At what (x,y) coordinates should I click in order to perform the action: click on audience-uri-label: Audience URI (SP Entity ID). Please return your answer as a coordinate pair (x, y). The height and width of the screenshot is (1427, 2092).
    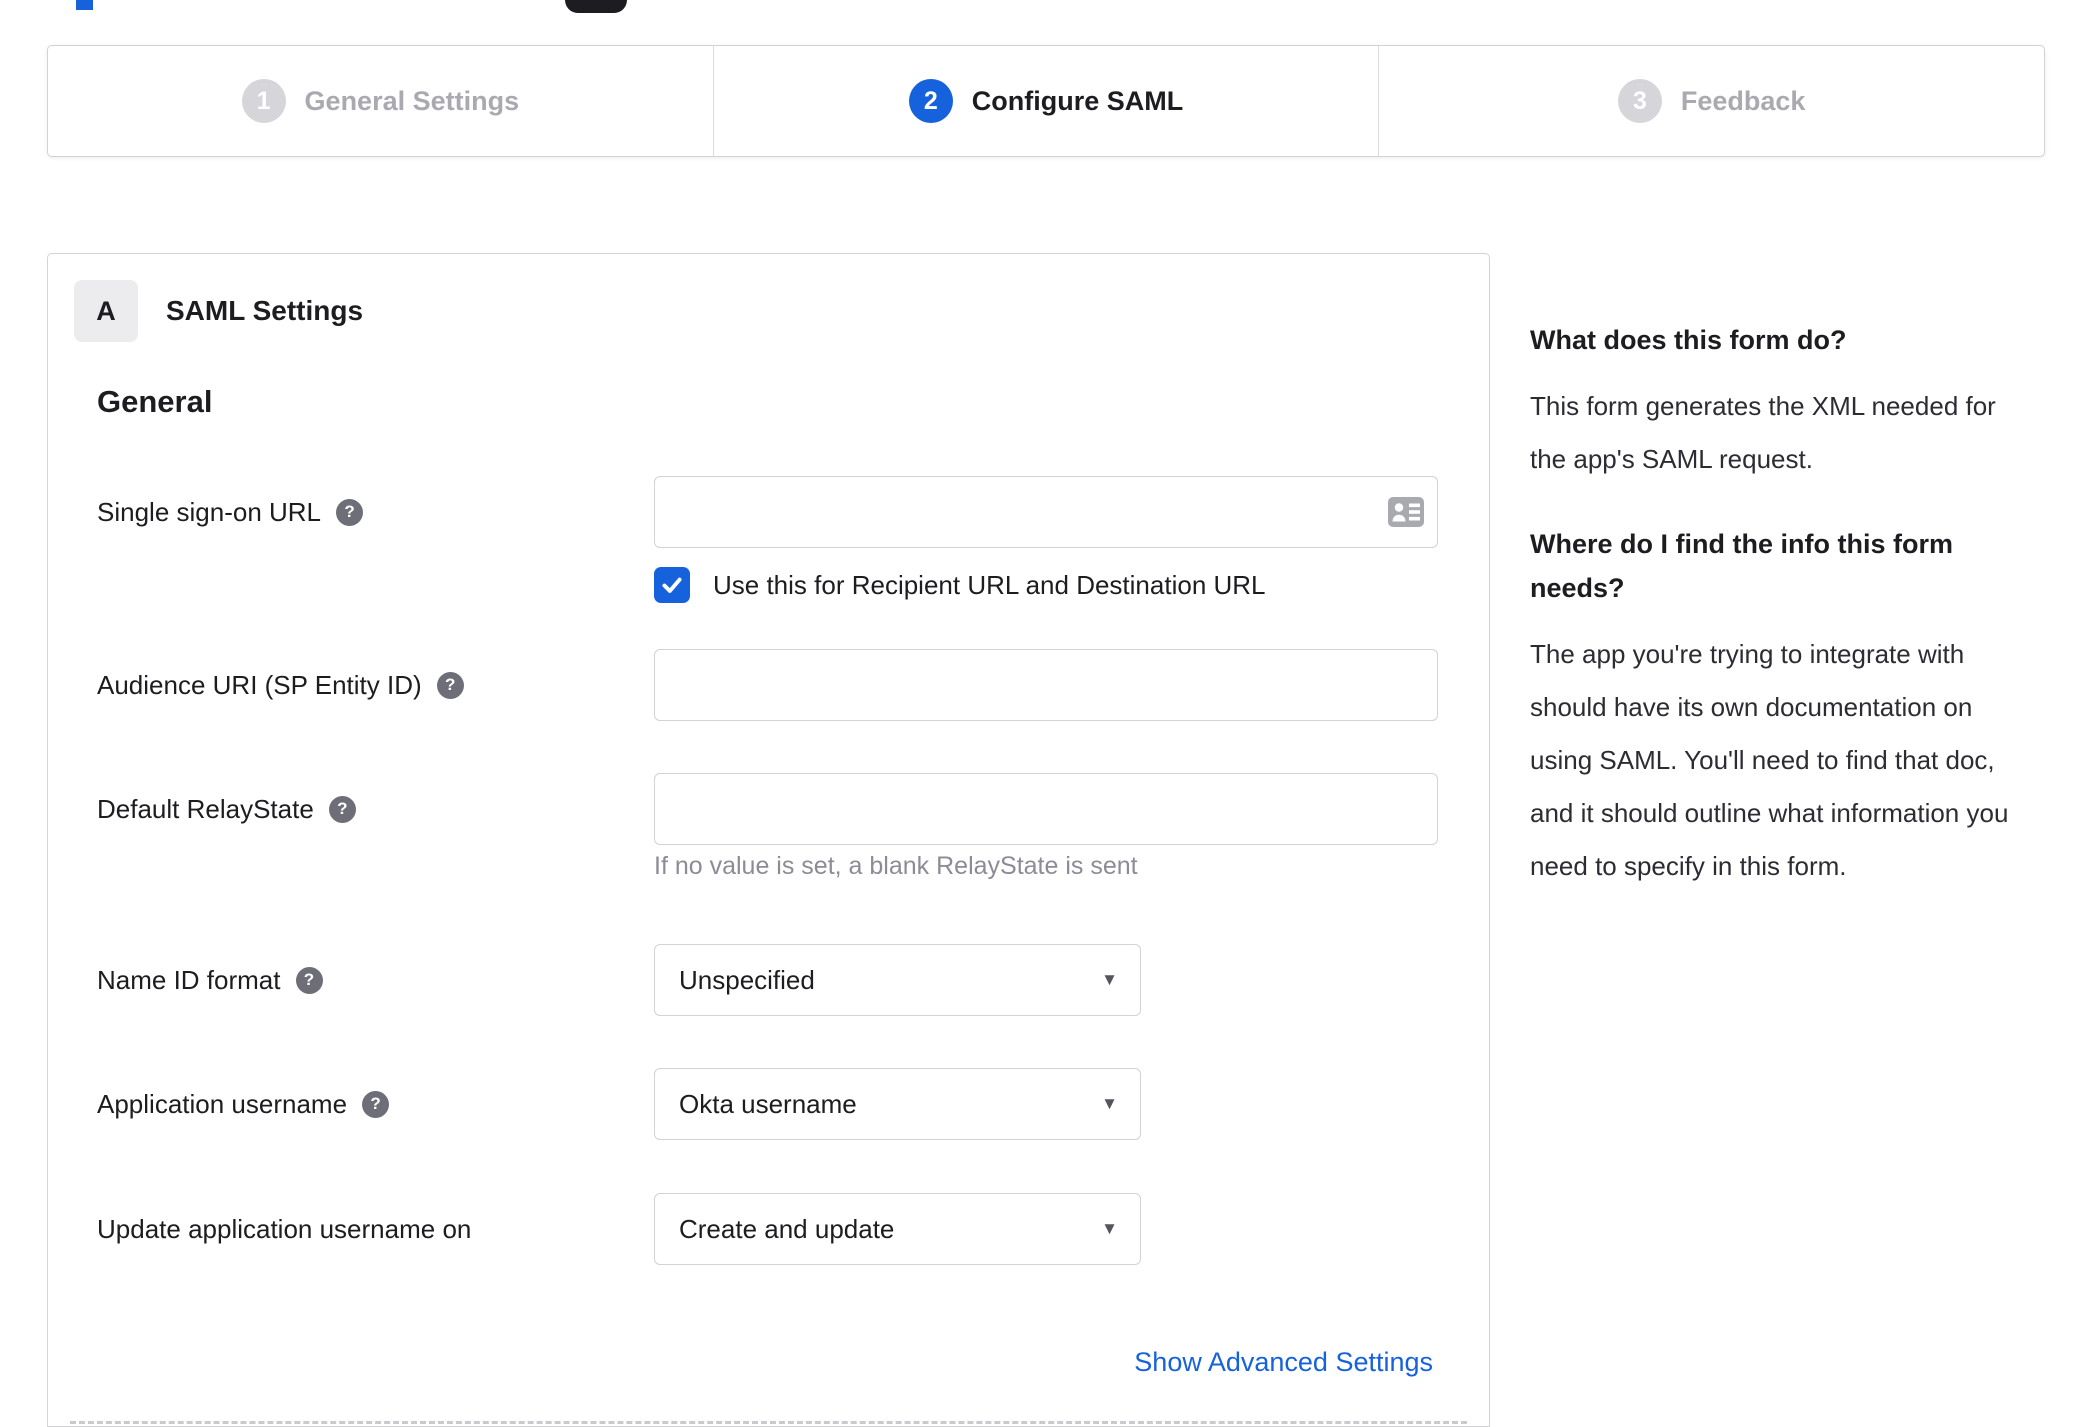
    Looking at the image, I should click on (259, 684).